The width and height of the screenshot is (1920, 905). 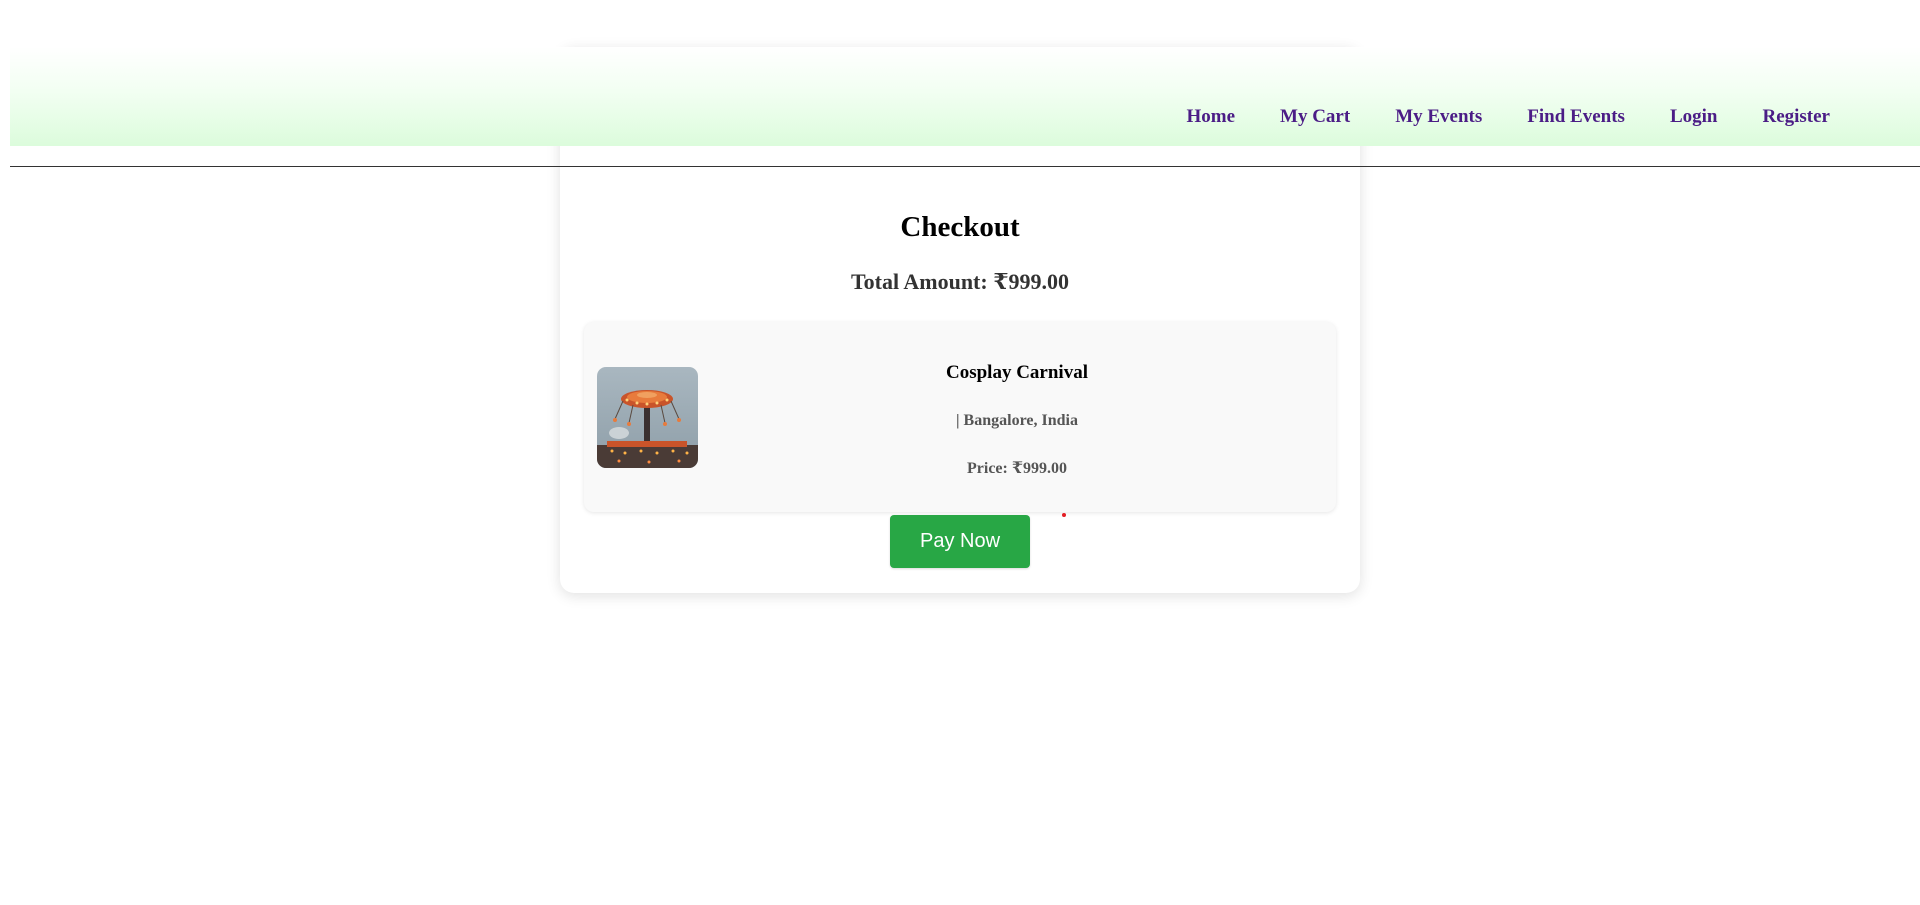 What do you see at coordinates (1576, 117) in the screenshot?
I see `nav-find-events: Find Events` at bounding box center [1576, 117].